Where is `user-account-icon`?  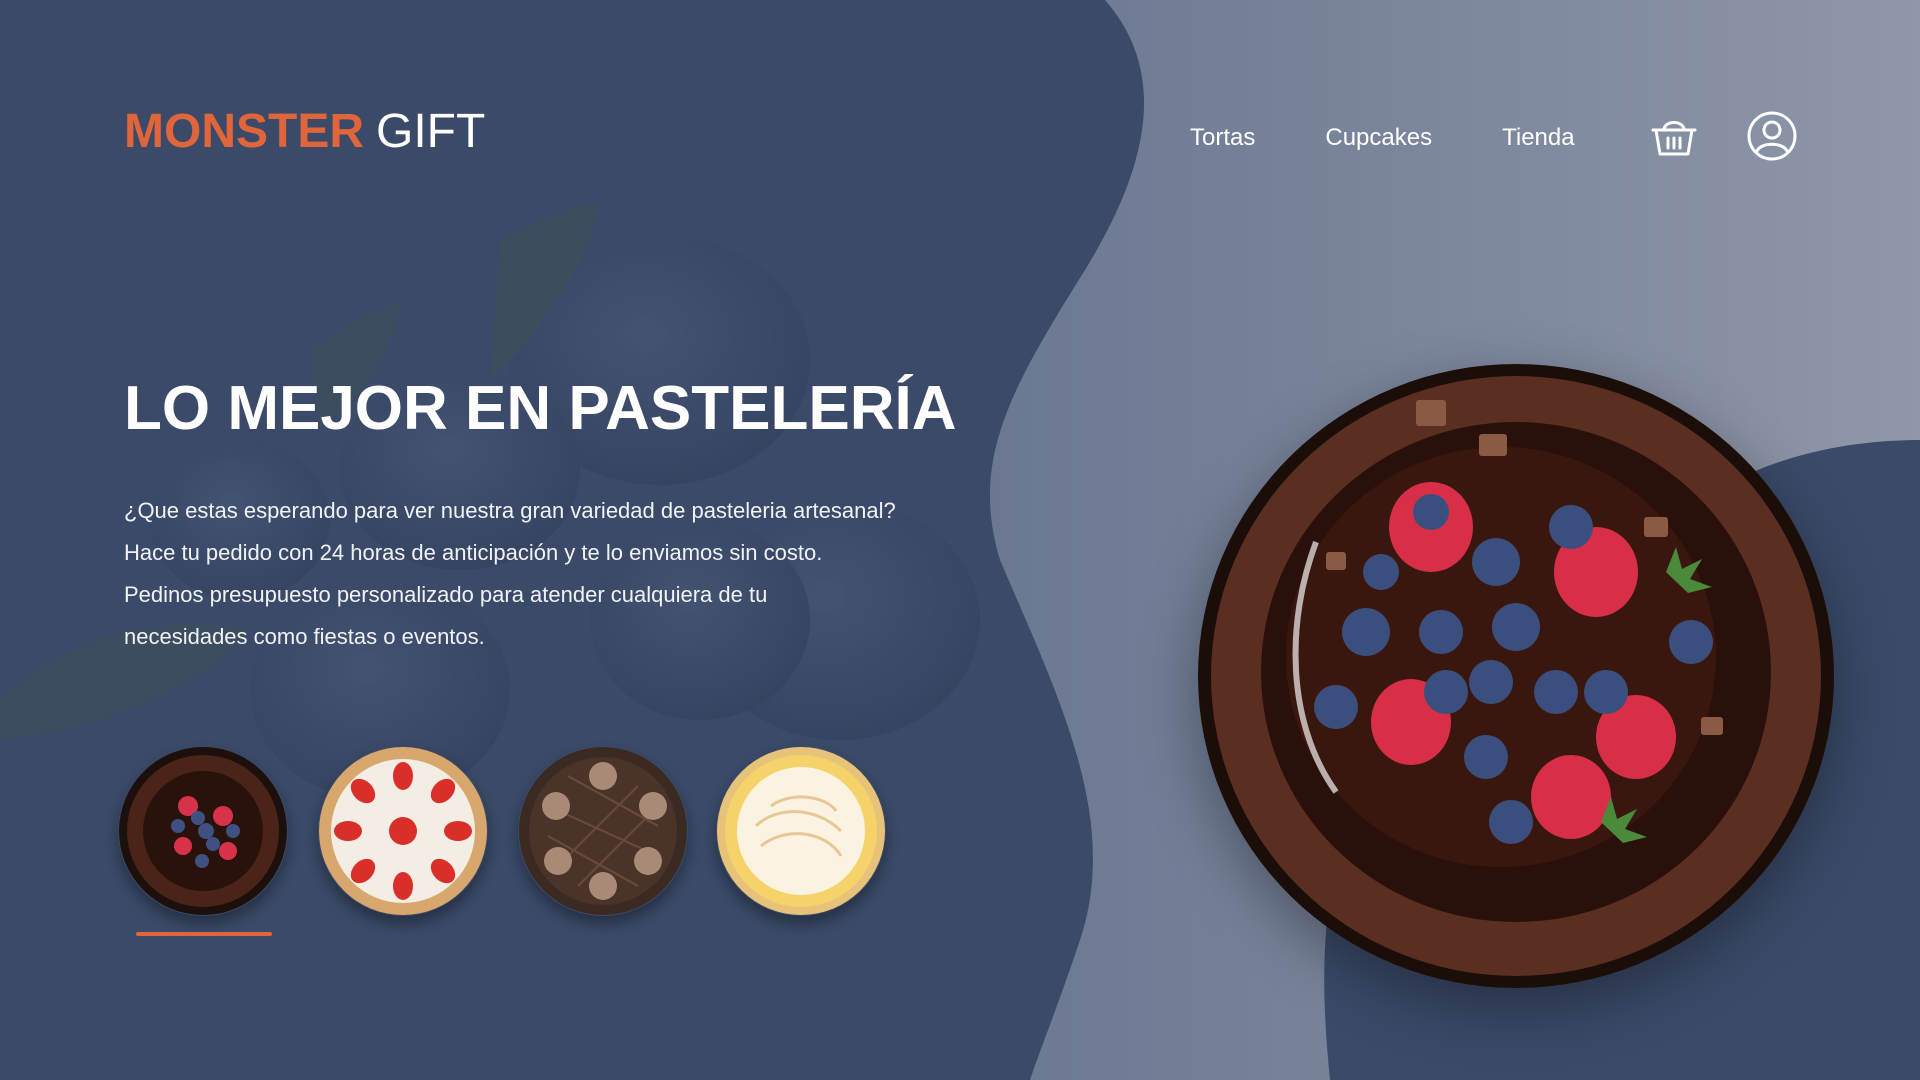
user-account-icon is located at coordinates (1772, 136).